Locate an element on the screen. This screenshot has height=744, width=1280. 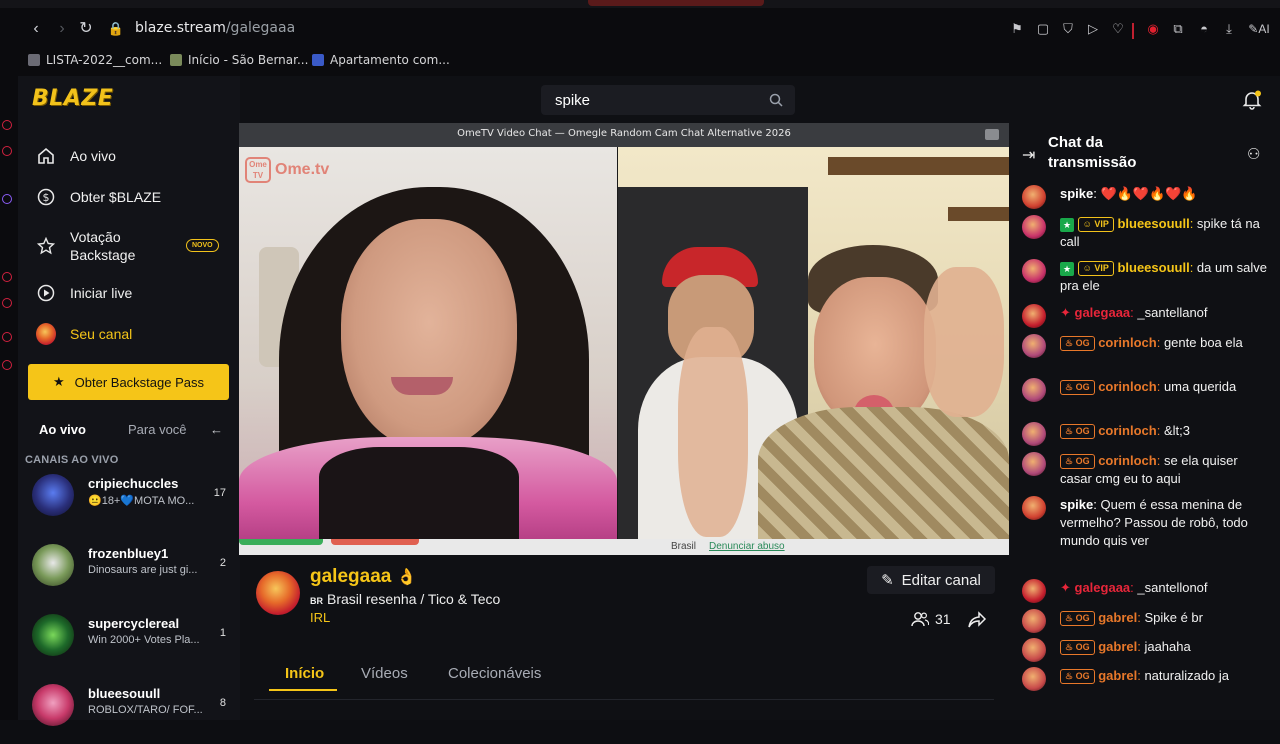
site-info-icon: 🔒 is located at coordinates (116, 29).